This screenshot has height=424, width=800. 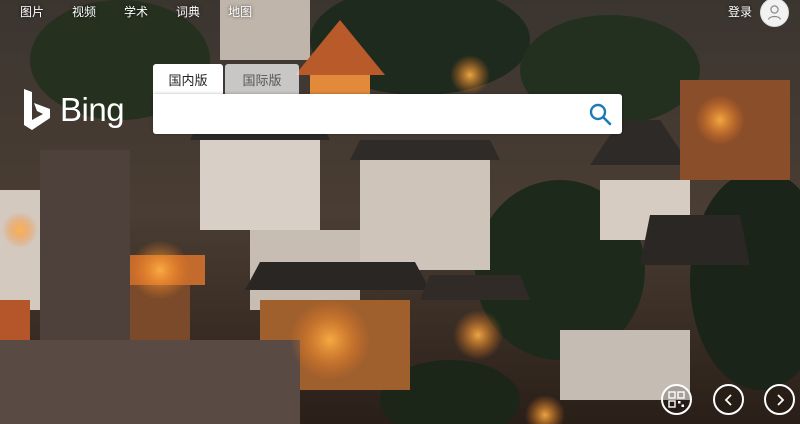 I want to click on qr-code-button, so click(x=676, y=399).